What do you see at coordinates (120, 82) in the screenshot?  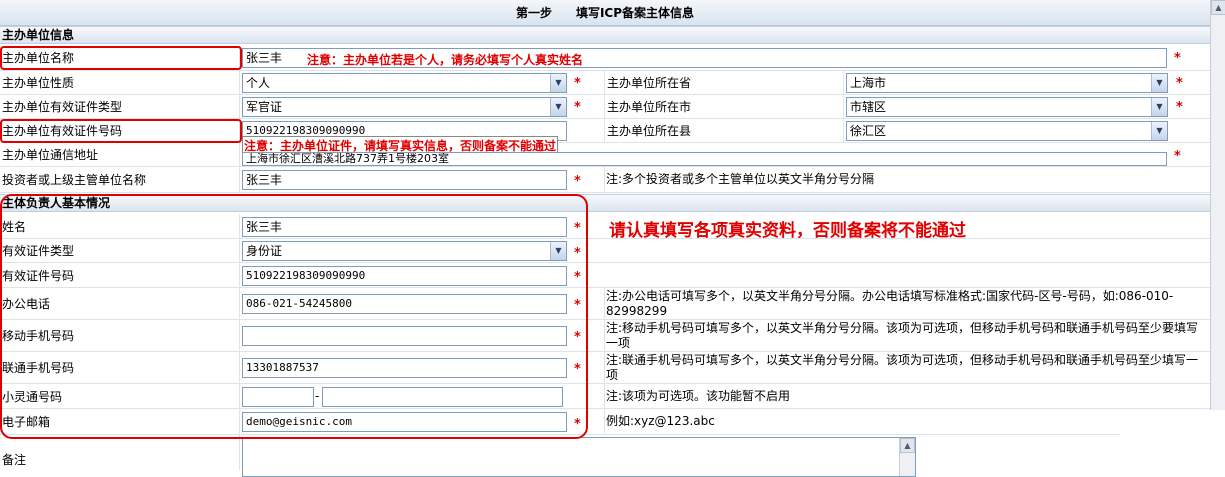 I see `sponsor-nature-label: 主办单位性质` at bounding box center [120, 82].